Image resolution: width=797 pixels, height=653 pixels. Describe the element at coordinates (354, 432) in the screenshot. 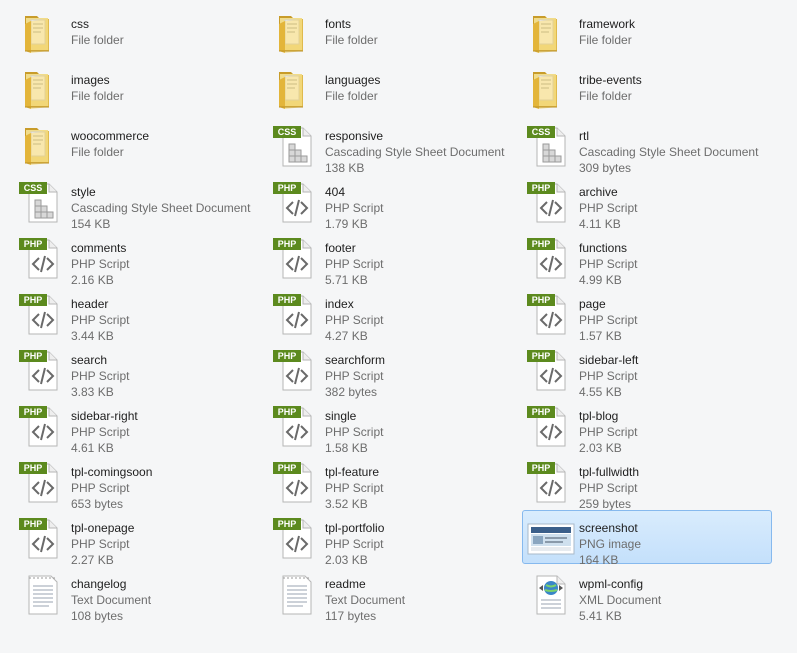

I see `file-text: single PHP Script 1.58 KB` at that location.